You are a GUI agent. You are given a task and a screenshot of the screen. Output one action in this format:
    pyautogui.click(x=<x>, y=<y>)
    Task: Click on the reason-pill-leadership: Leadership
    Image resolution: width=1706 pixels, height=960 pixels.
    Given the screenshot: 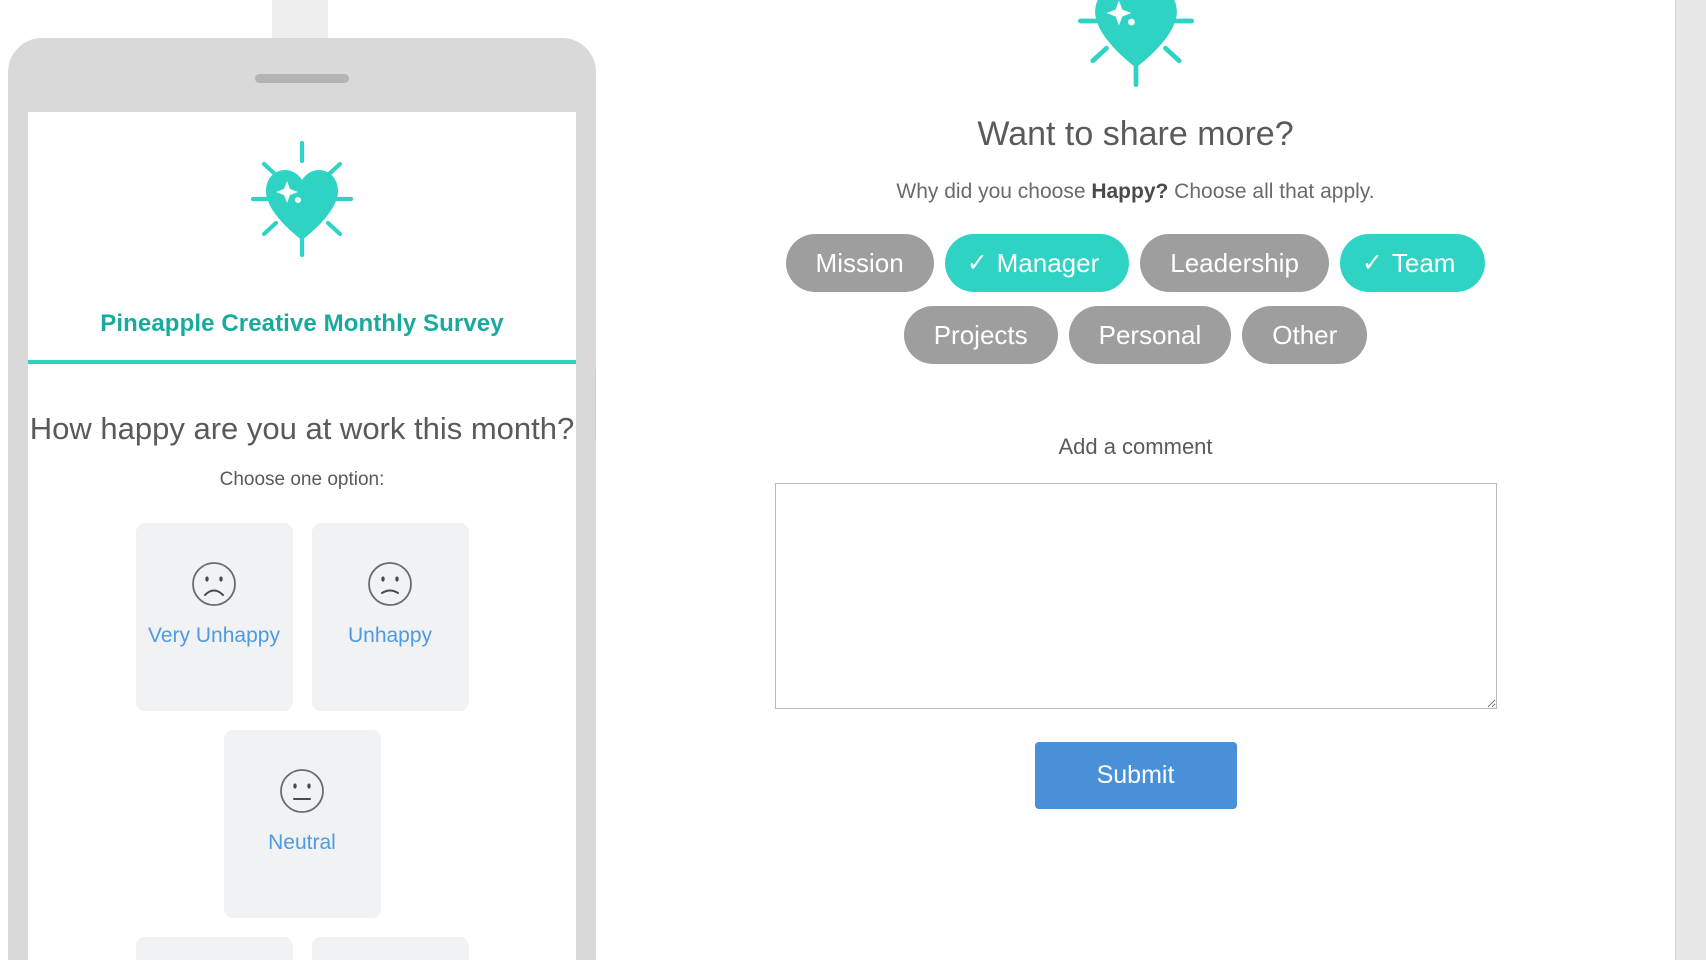 What is the action you would take?
    pyautogui.click(x=1234, y=263)
    